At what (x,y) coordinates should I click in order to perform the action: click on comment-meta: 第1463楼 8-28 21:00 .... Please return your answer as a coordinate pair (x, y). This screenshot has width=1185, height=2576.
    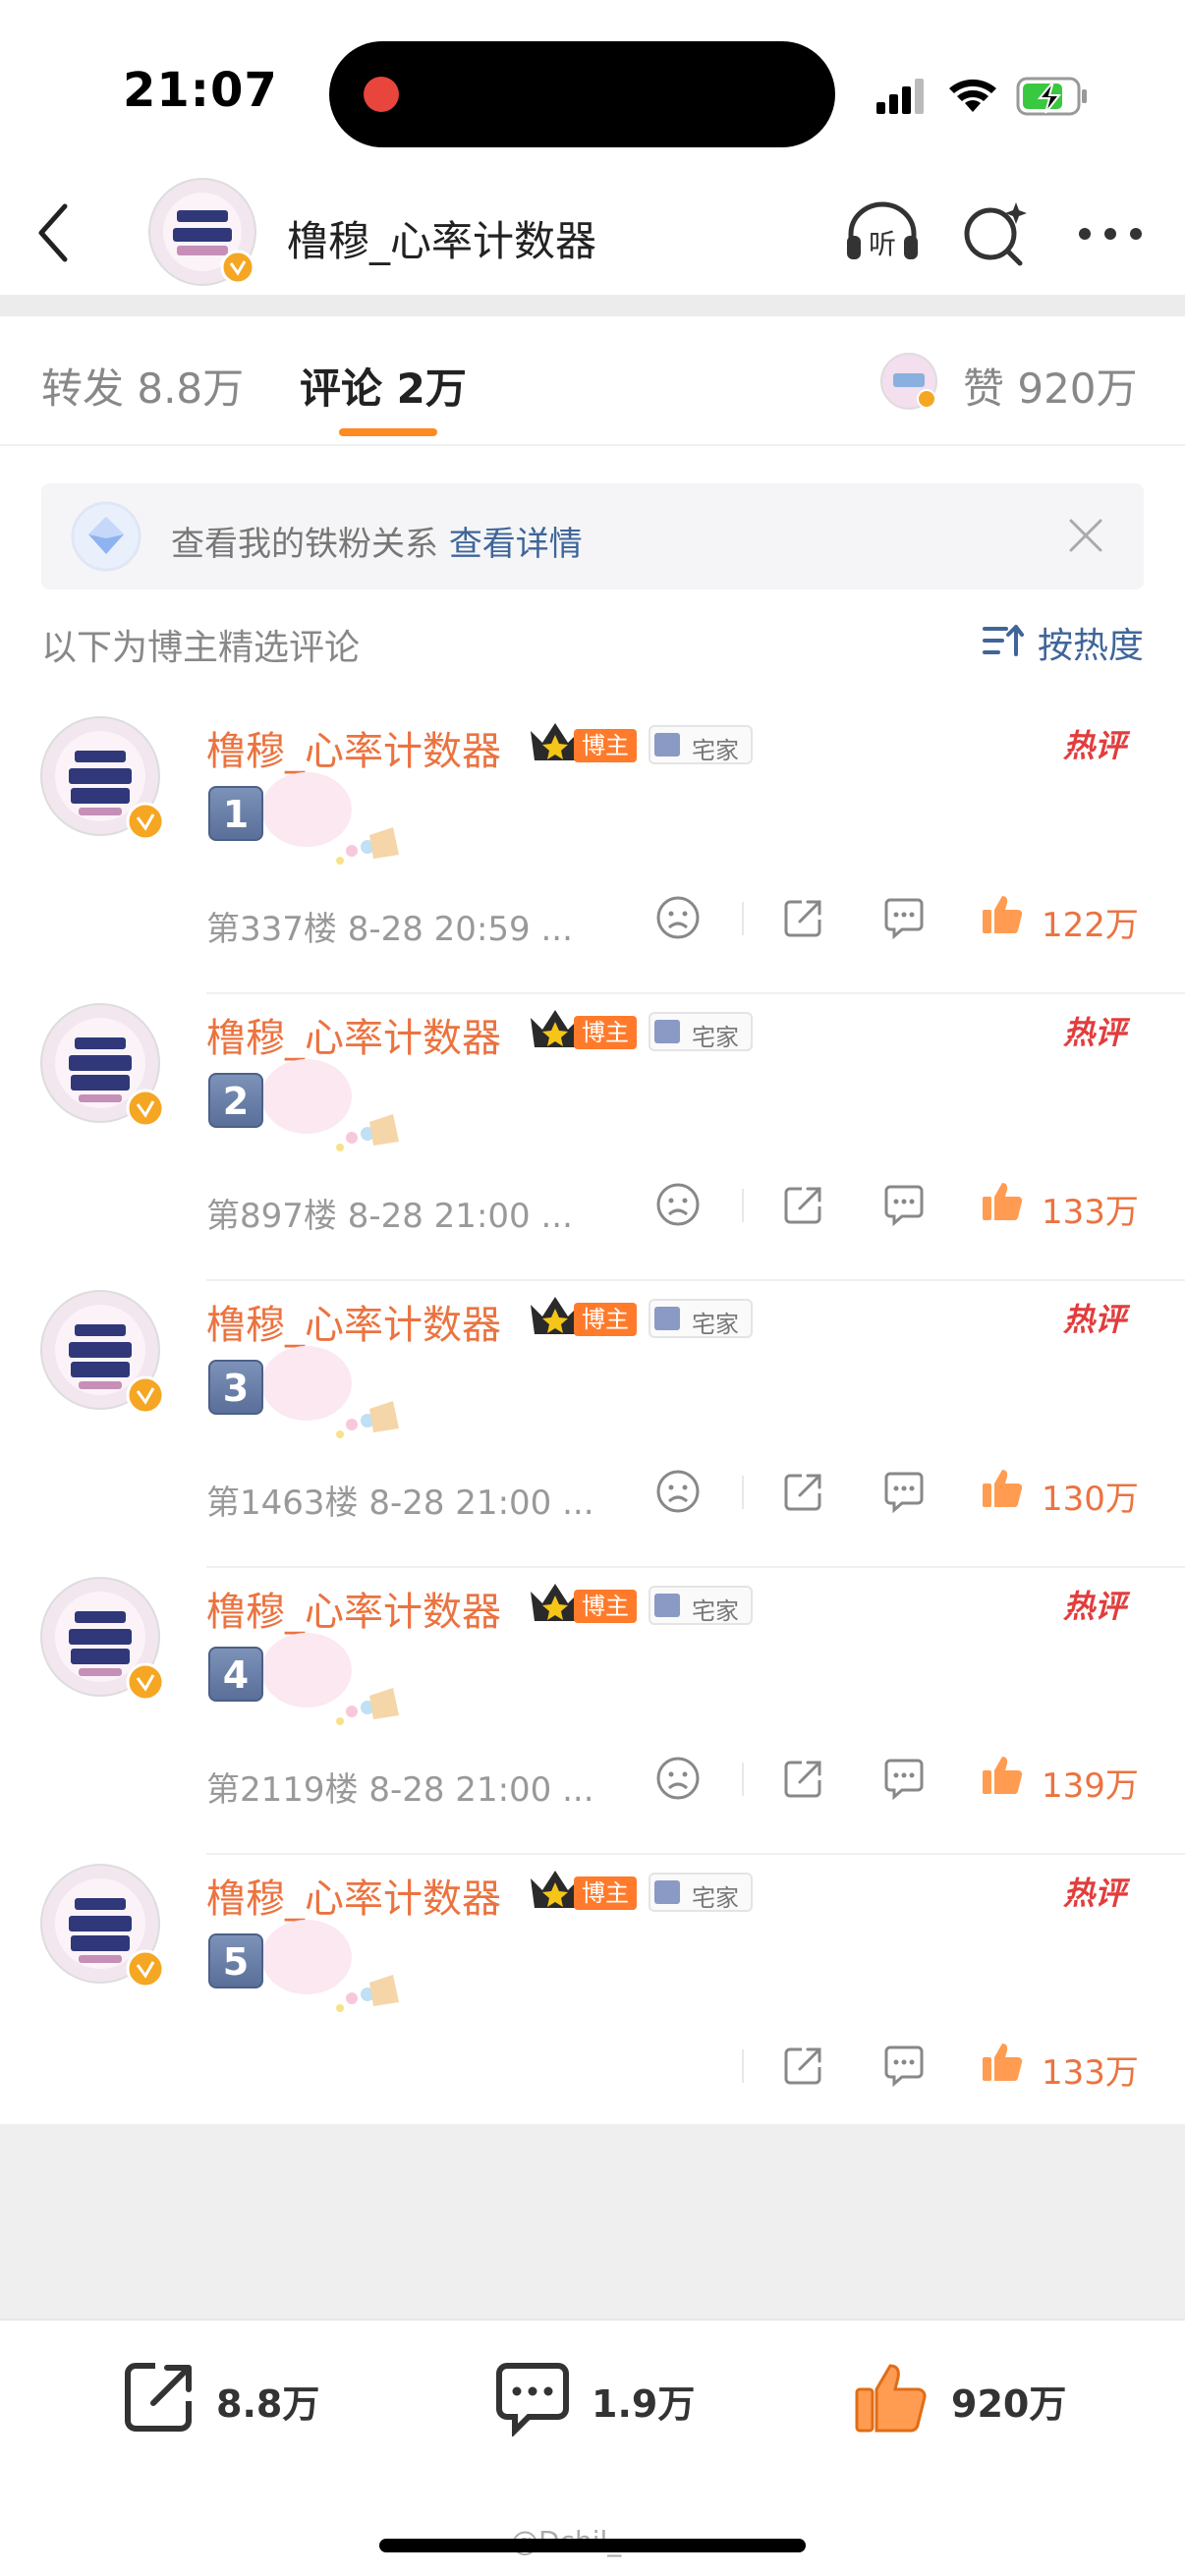
    Looking at the image, I should click on (400, 1503).